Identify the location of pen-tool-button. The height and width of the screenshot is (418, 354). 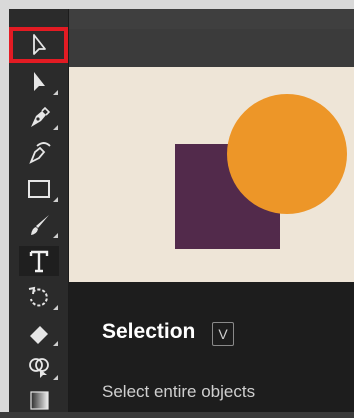
(38, 117).